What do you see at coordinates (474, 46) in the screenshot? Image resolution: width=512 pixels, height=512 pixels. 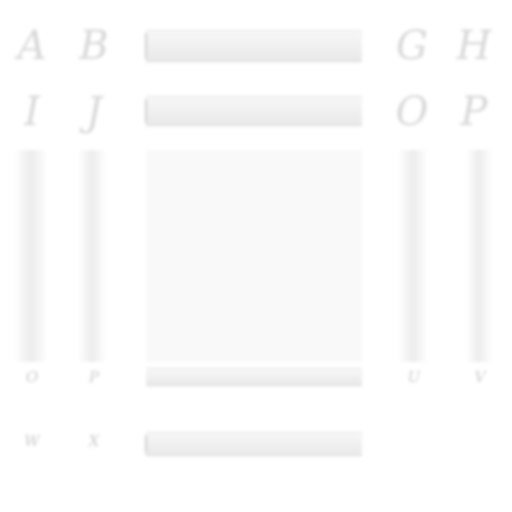 I see `glyph-h: H` at bounding box center [474, 46].